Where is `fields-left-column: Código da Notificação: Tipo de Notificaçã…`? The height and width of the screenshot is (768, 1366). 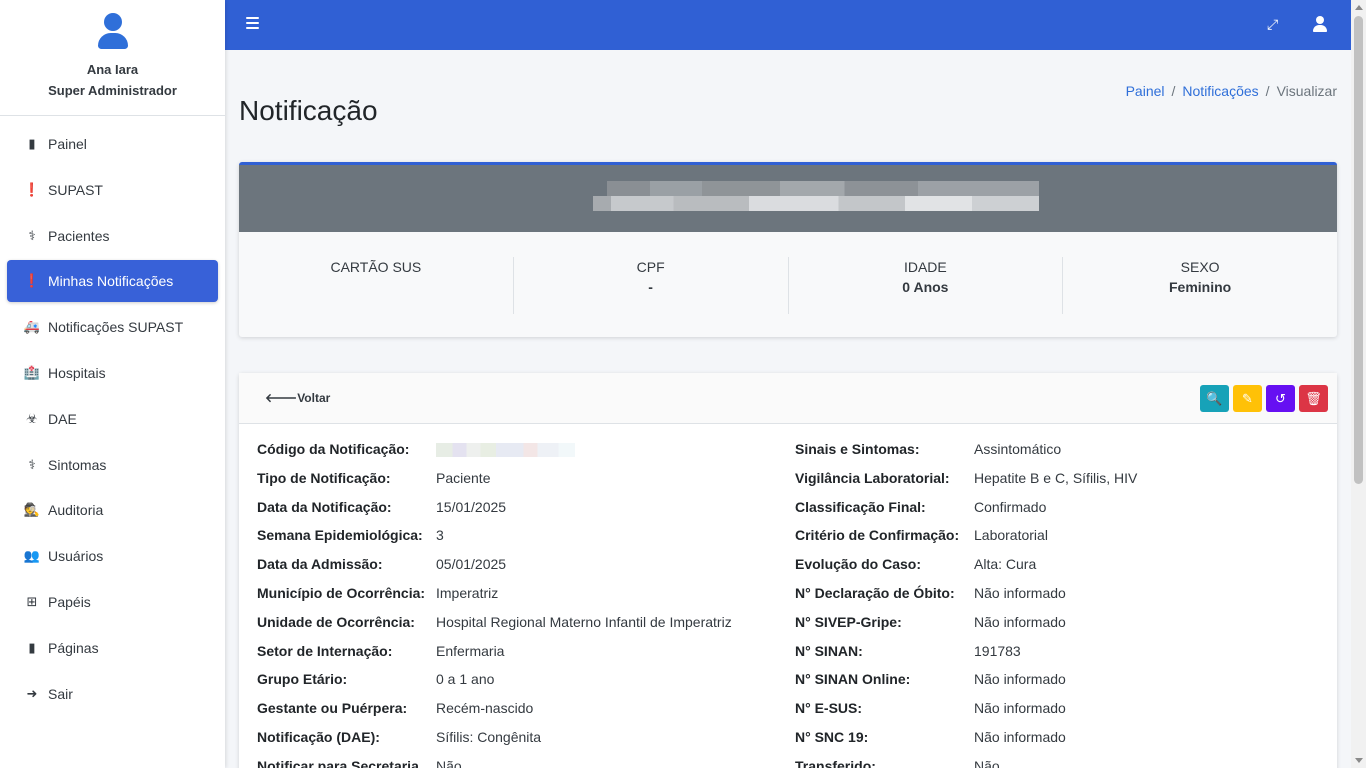 fields-left-column: Código da Notificação: Tipo de Notificaçã… is located at coordinates (494, 604).